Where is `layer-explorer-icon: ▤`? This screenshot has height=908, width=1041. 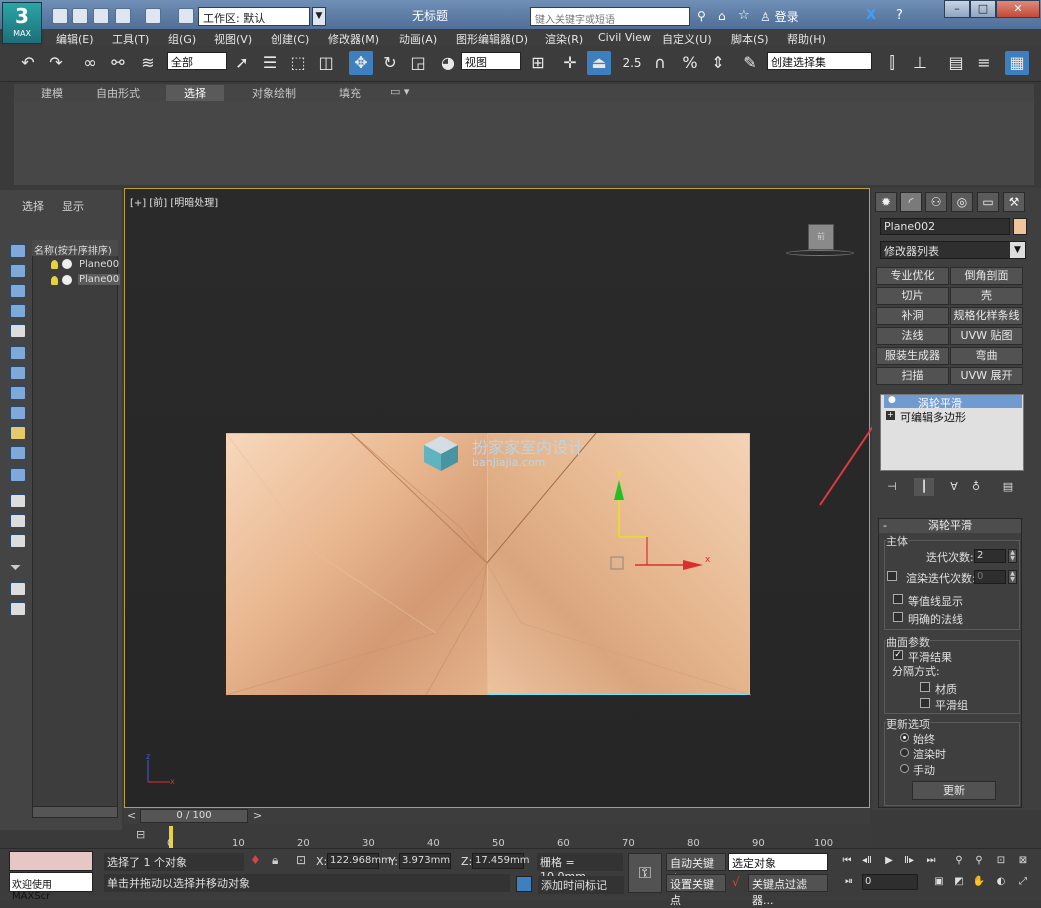 layer-explorer-icon: ▤ is located at coordinates (956, 63).